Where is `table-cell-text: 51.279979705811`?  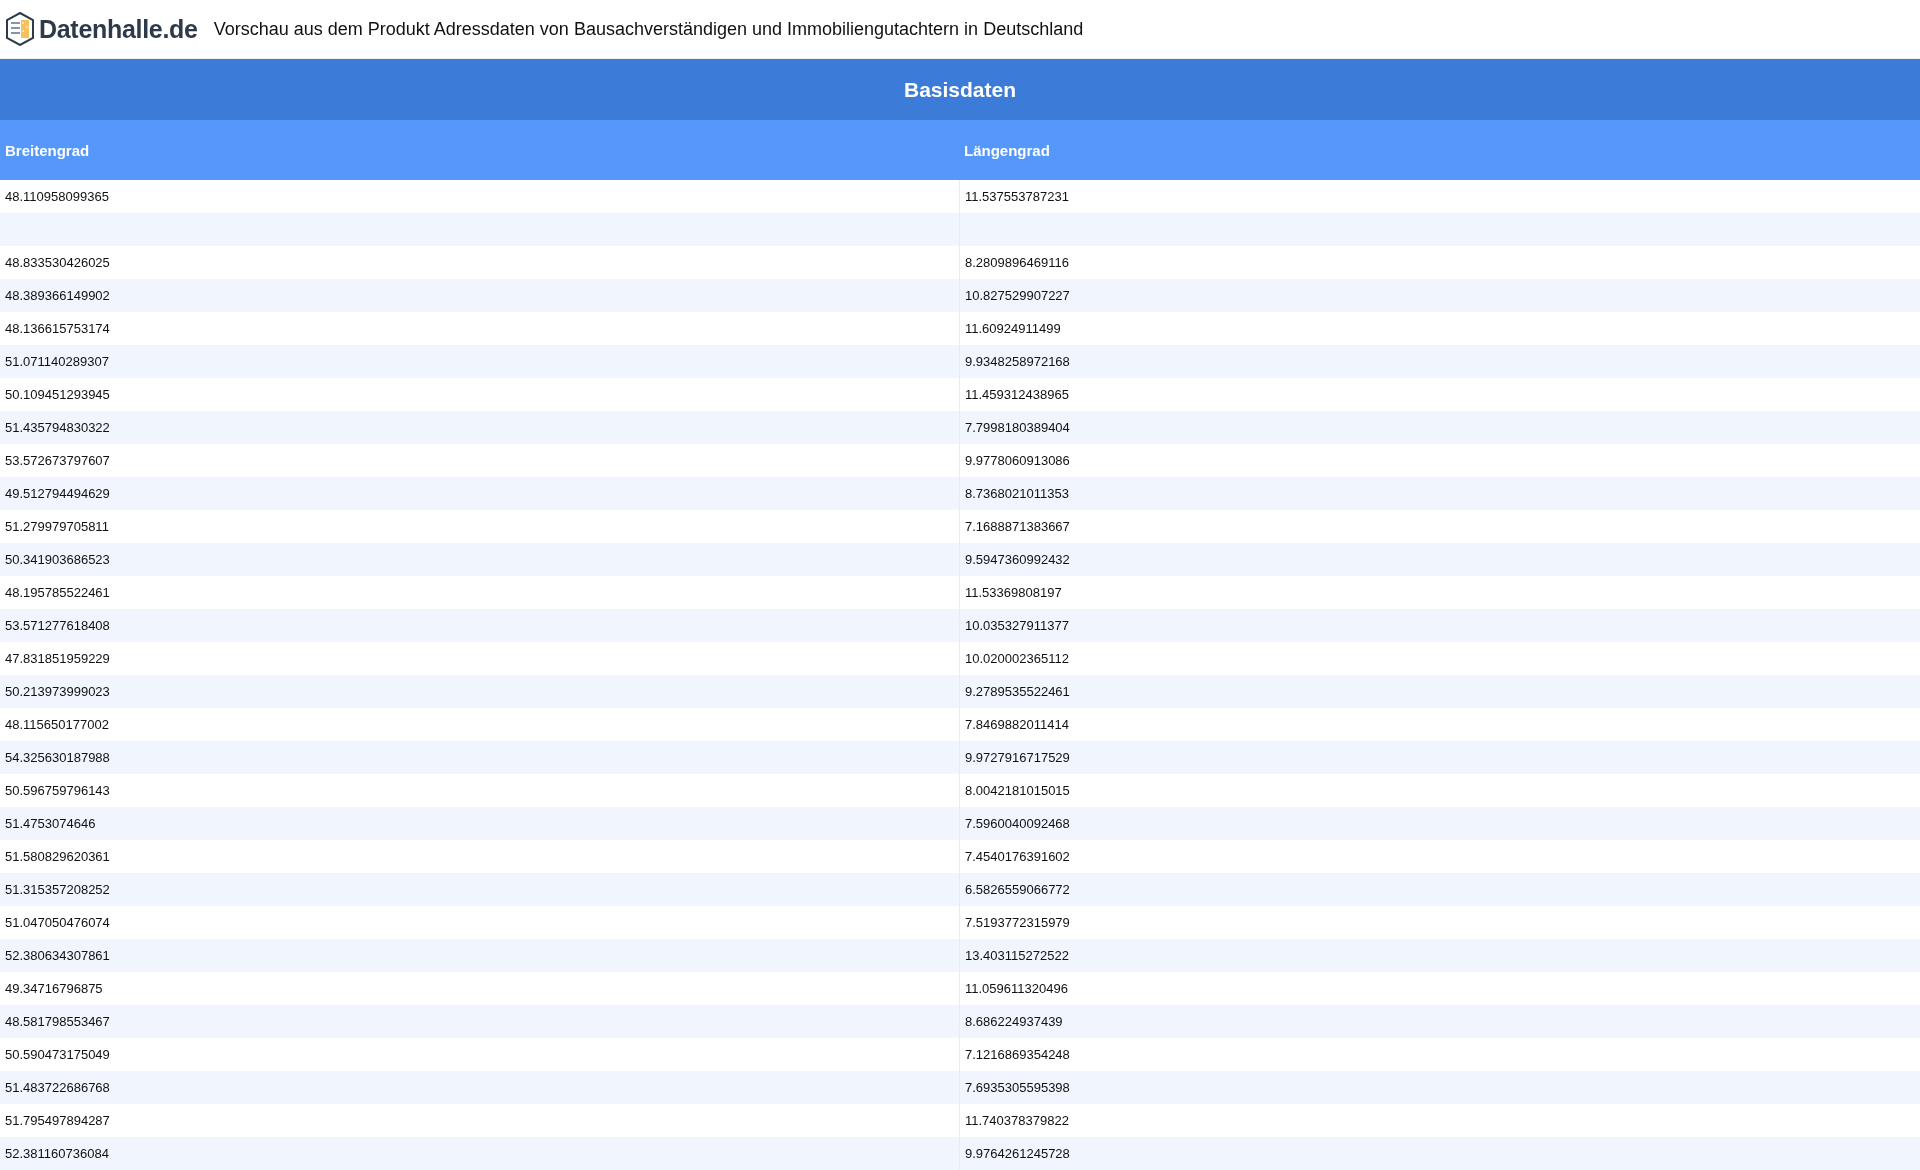 table-cell-text: 51.279979705811 is located at coordinates (57, 527).